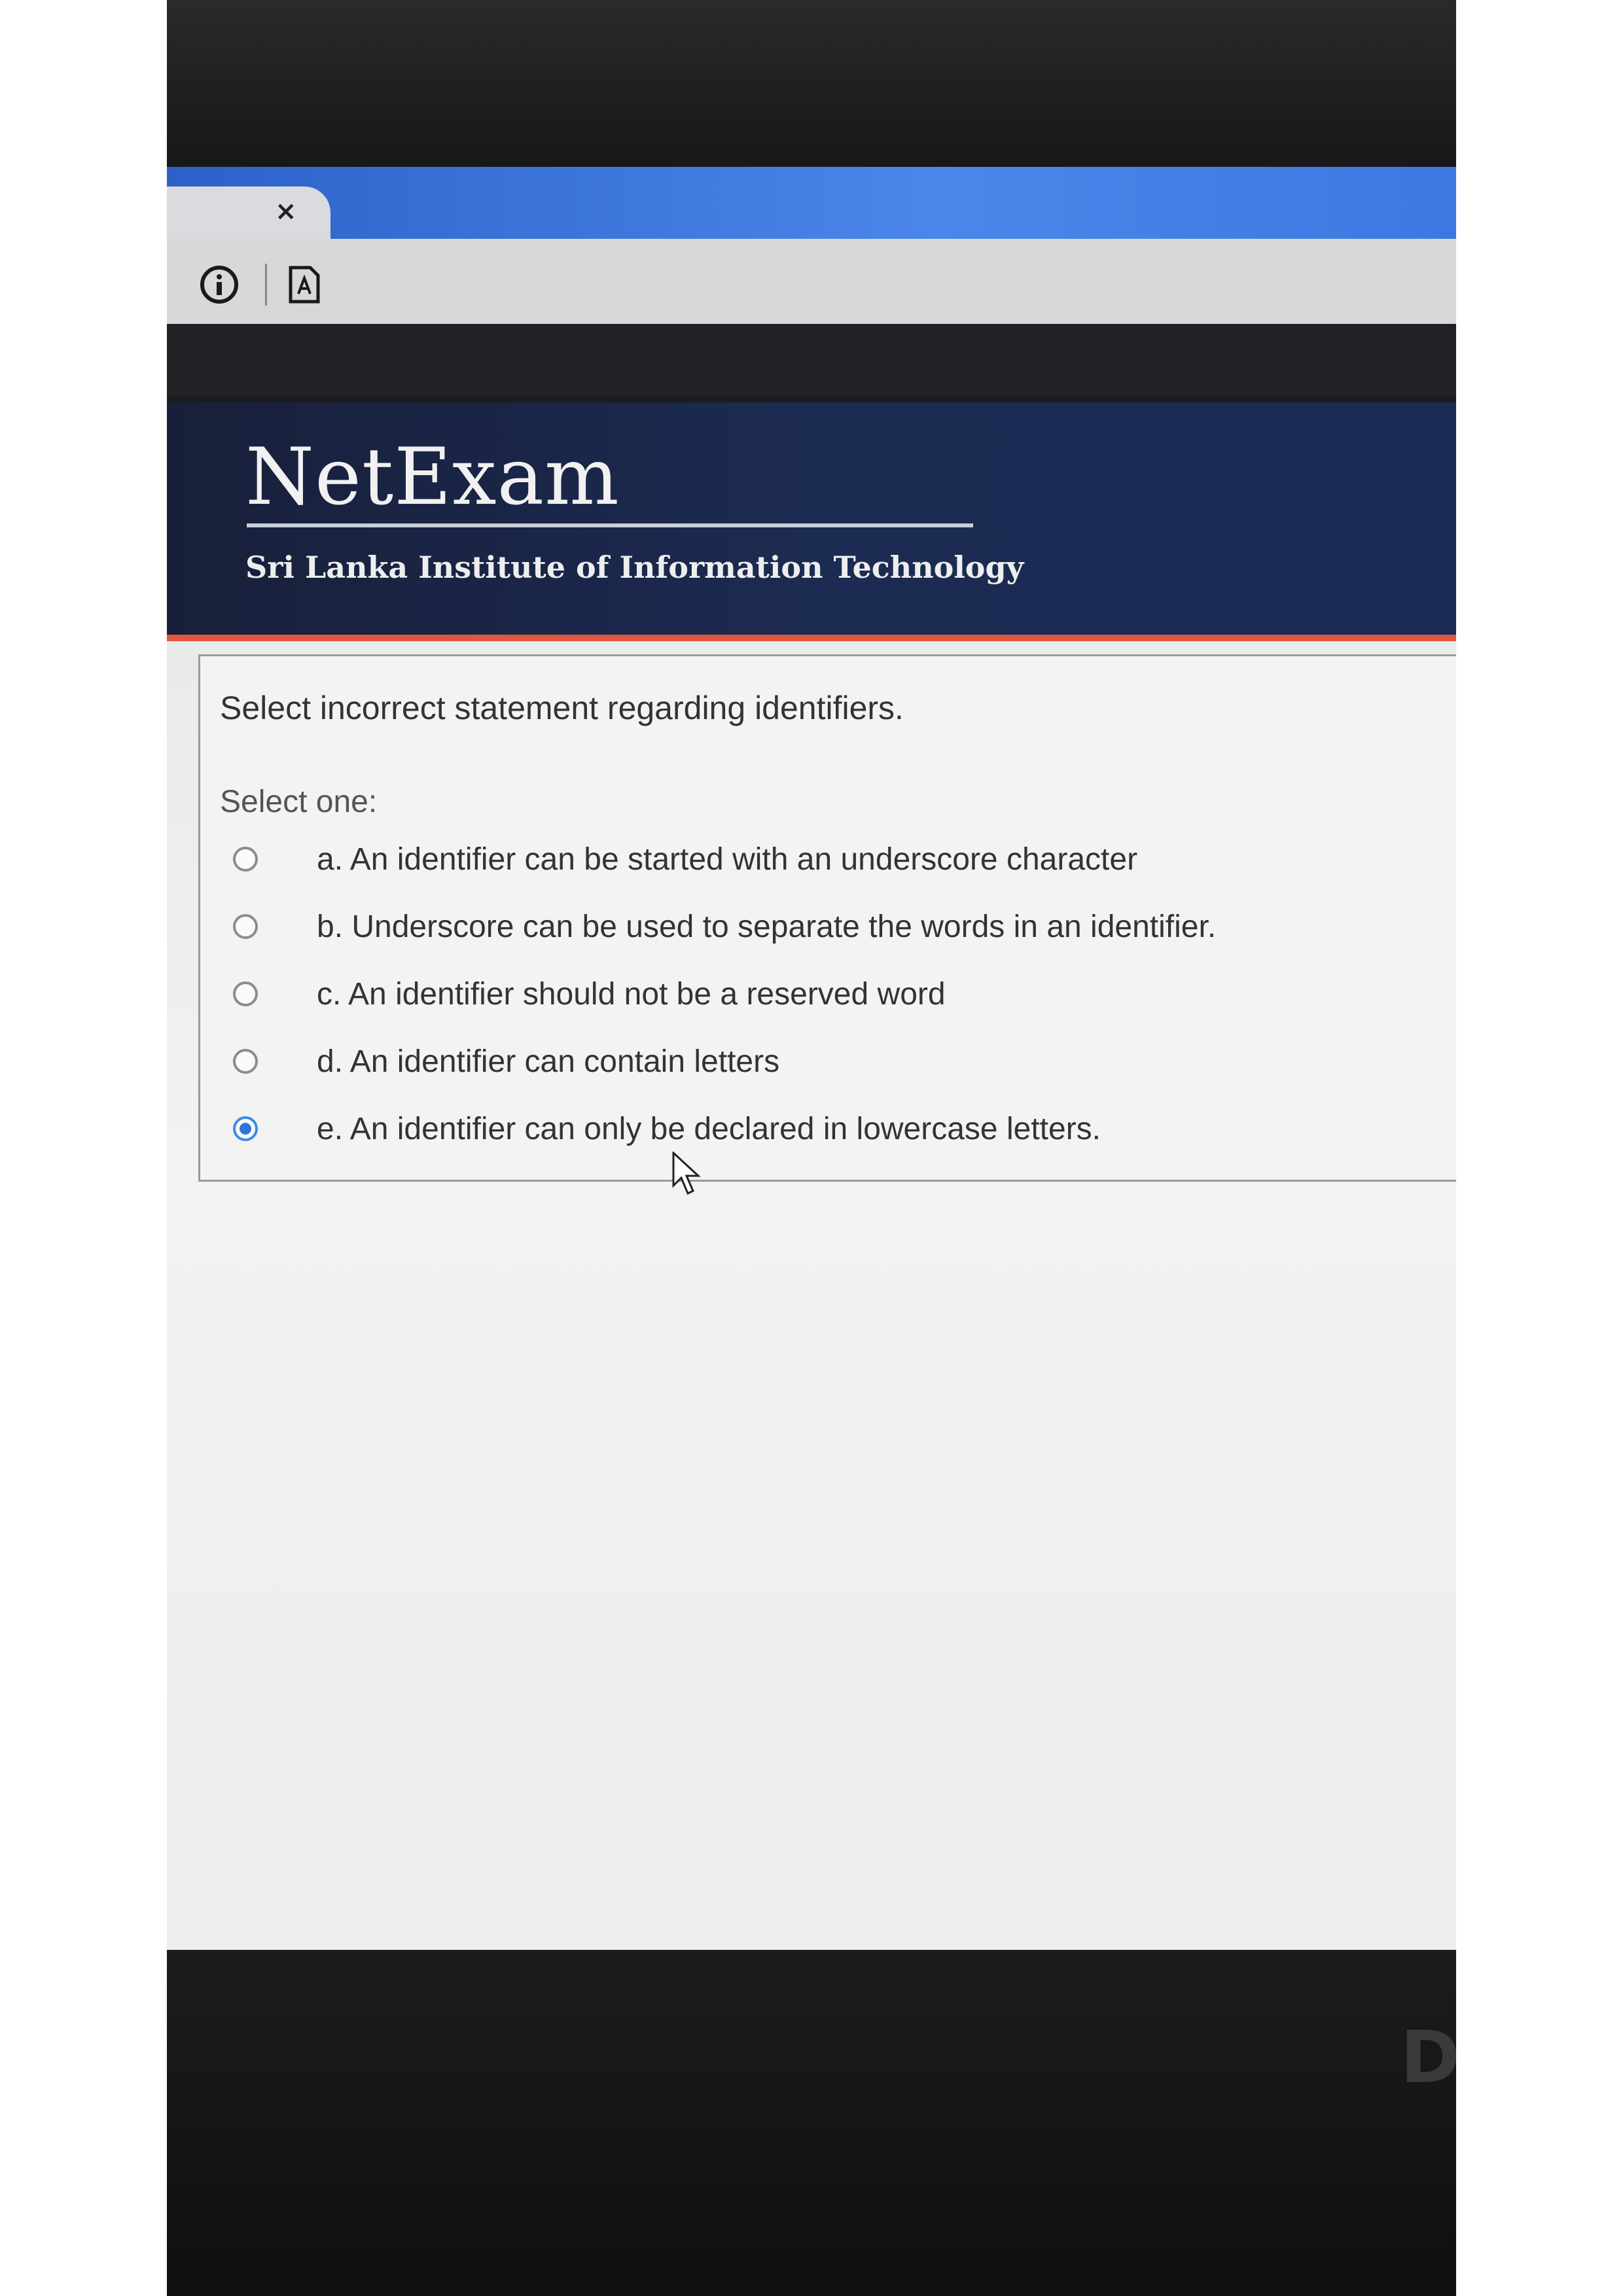 The image size is (1623, 2296). I want to click on answer-option-d: d. An identifier can contain letters, so click(500, 1061).